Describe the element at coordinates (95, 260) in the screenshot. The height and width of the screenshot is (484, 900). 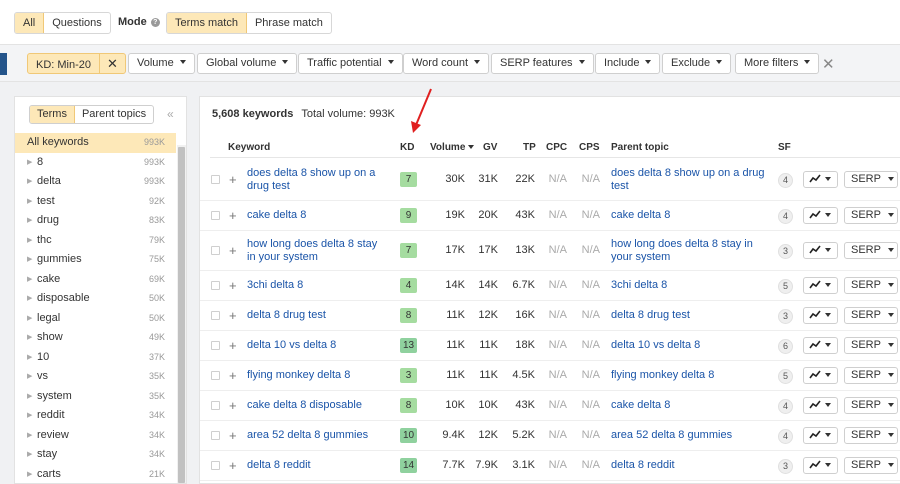
I see `sidebar-item: ▶ gummies 75K` at that location.